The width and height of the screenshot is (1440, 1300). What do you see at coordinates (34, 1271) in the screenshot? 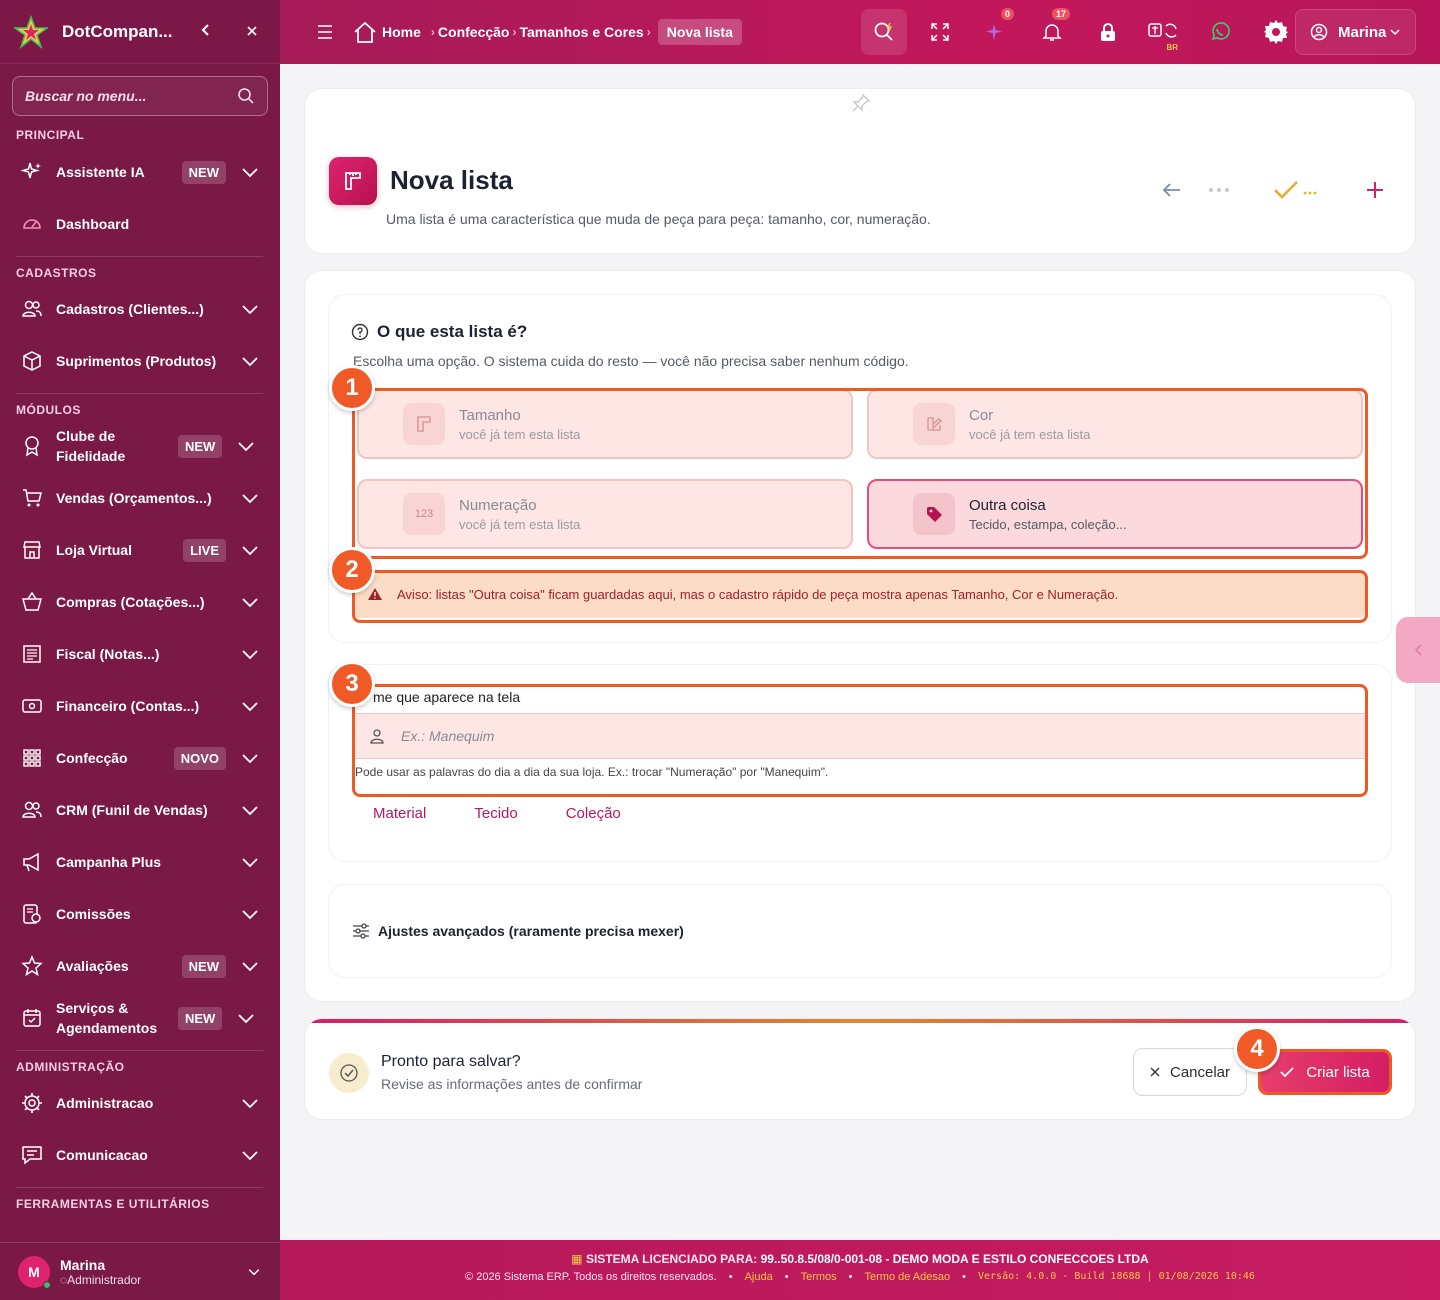
I see `avatar-initial: M` at bounding box center [34, 1271].